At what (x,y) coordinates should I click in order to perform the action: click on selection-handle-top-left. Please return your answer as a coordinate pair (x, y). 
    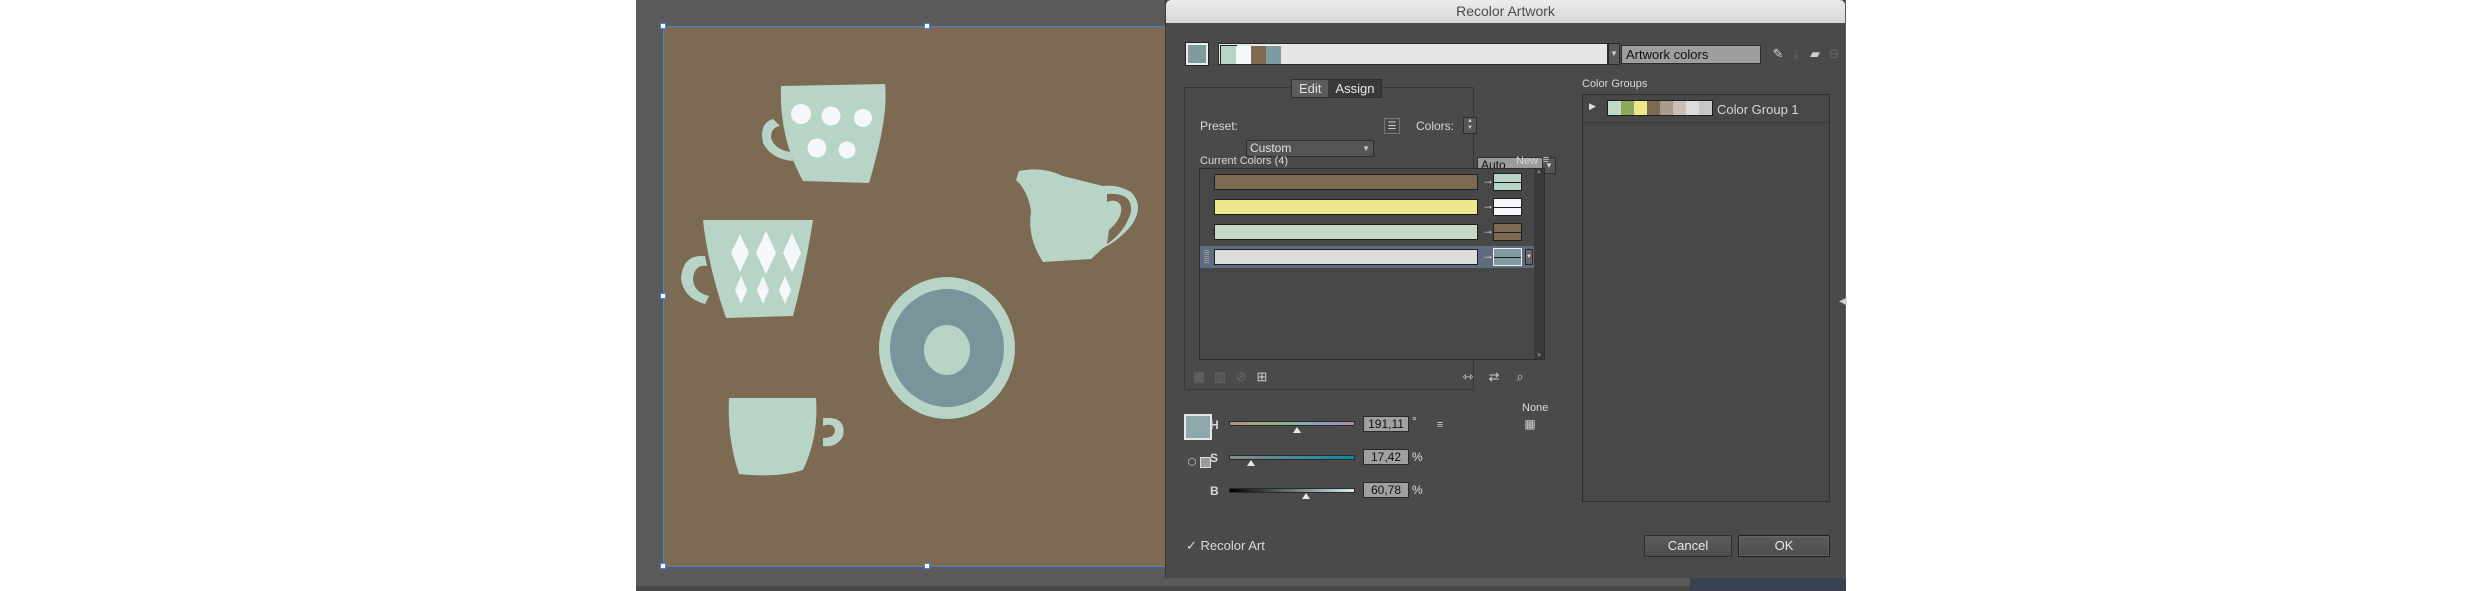
    Looking at the image, I should click on (663, 26).